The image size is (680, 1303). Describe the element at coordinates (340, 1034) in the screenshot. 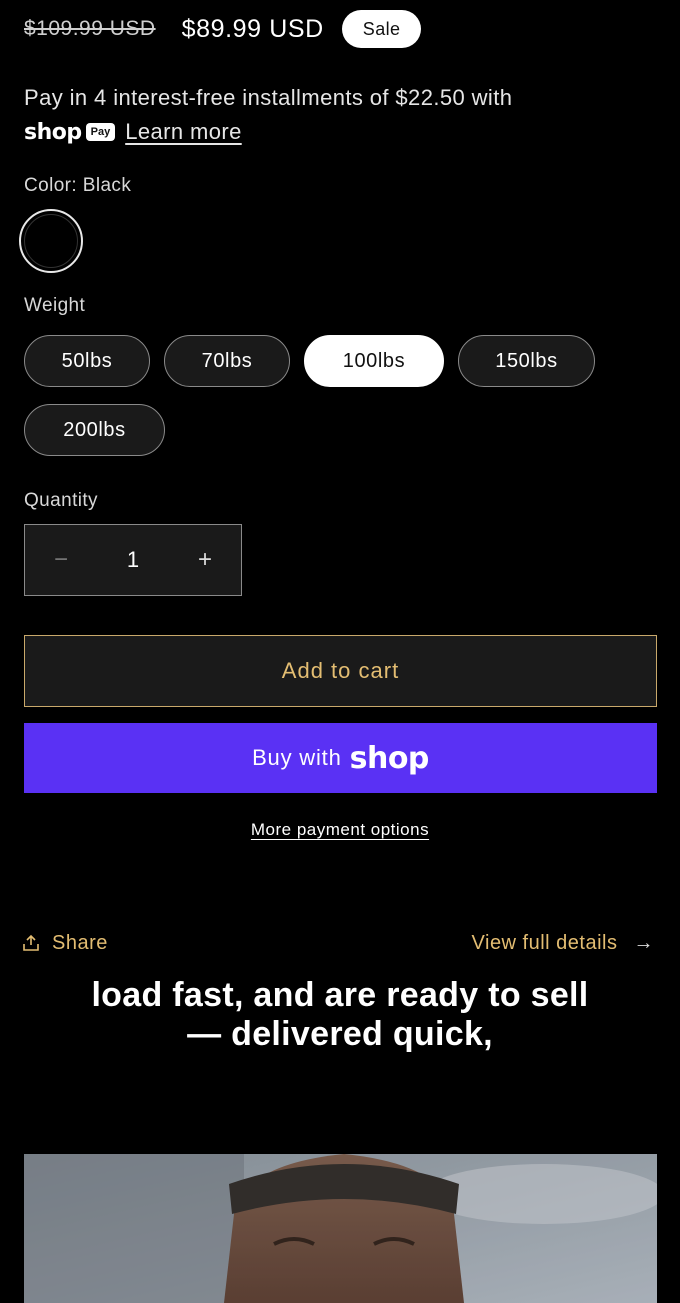

I see `caption-line-2: — delivered quick,` at that location.